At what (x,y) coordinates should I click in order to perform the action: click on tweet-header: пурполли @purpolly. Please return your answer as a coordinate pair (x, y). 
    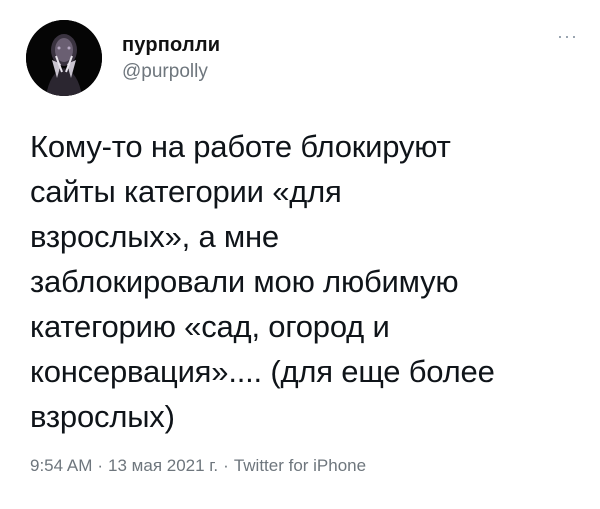
    Looking at the image, I should click on (123, 58).